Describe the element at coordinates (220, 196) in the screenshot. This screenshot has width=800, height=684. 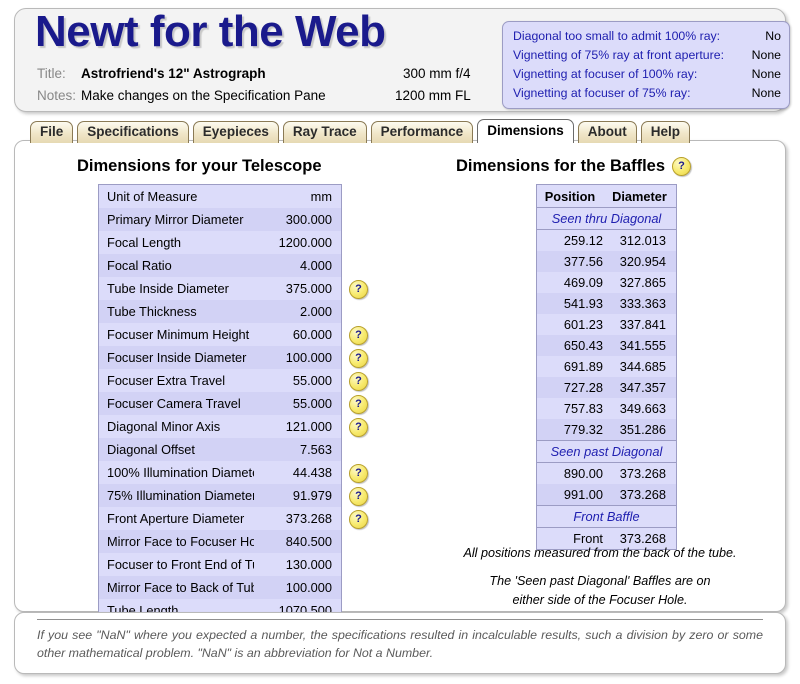
I see `table-row: Unit of Measure mm` at that location.